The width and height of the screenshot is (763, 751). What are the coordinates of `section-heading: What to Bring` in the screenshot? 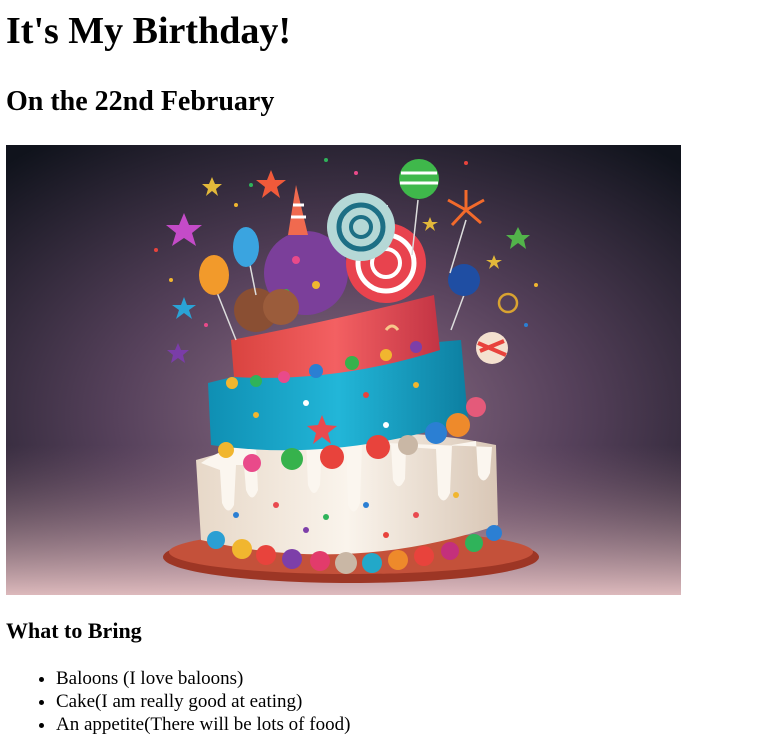 It's located at (74, 630).